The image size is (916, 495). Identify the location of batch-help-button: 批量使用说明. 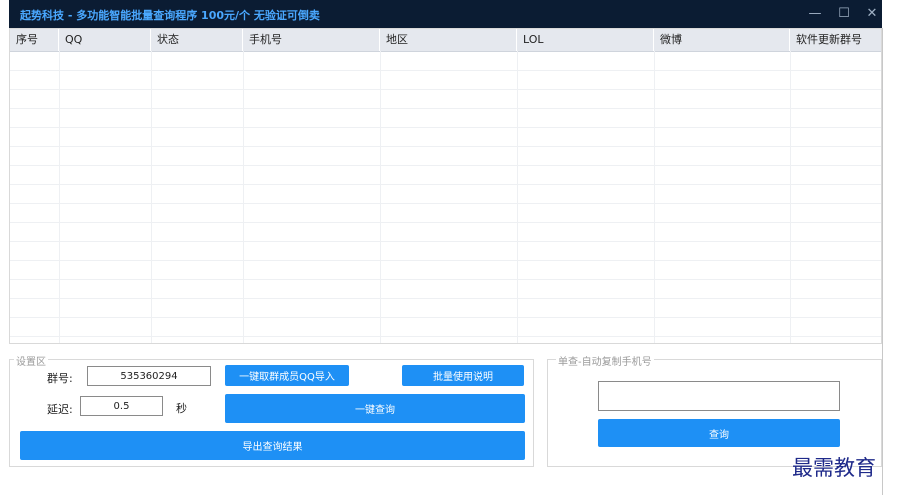
(463, 375).